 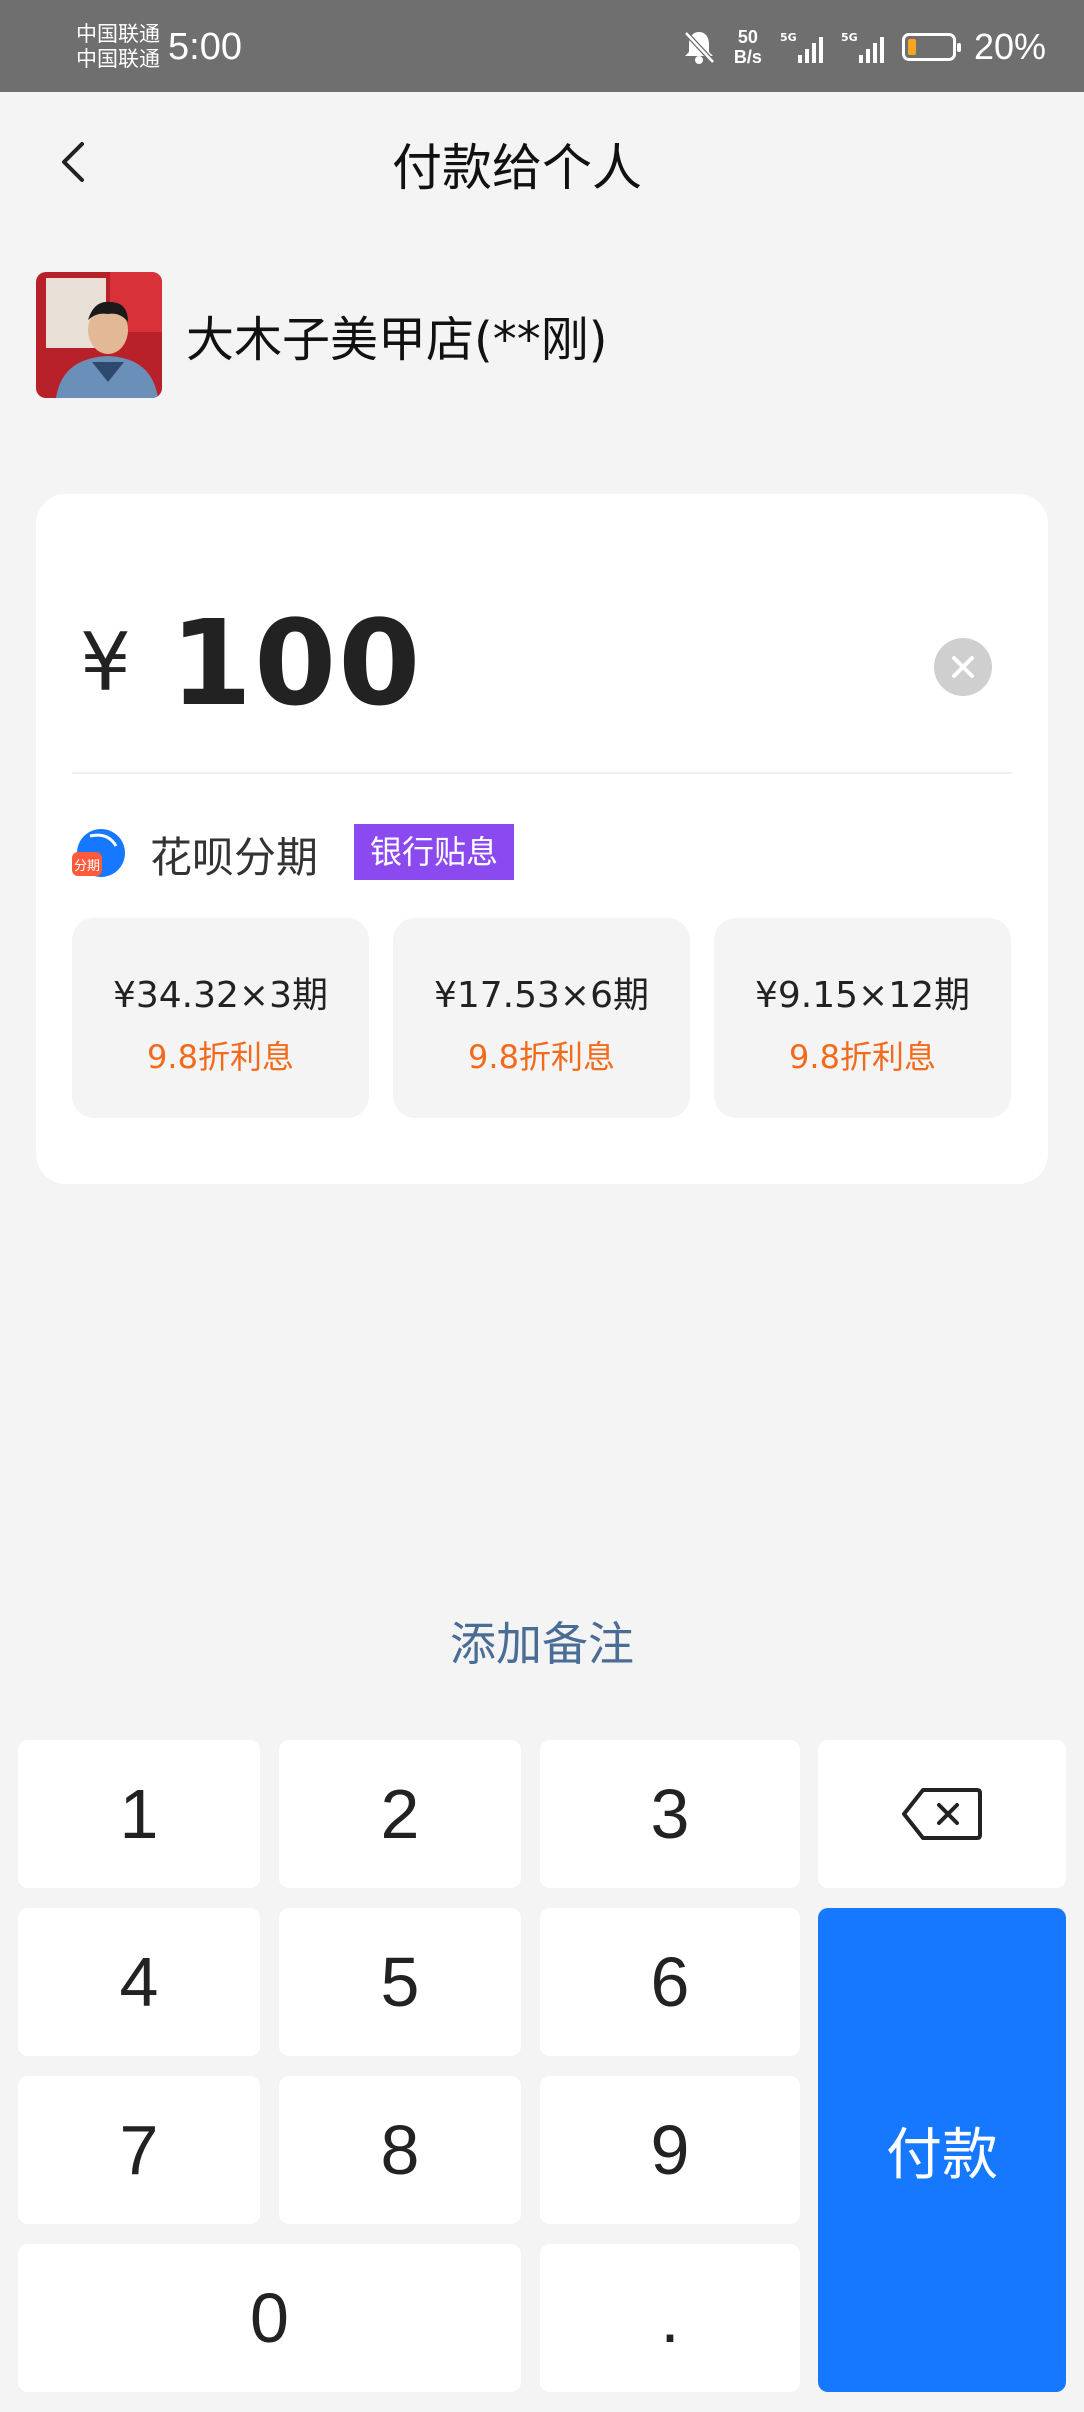 What do you see at coordinates (801, 47) in the screenshot?
I see `signal-icon-1: 5G` at bounding box center [801, 47].